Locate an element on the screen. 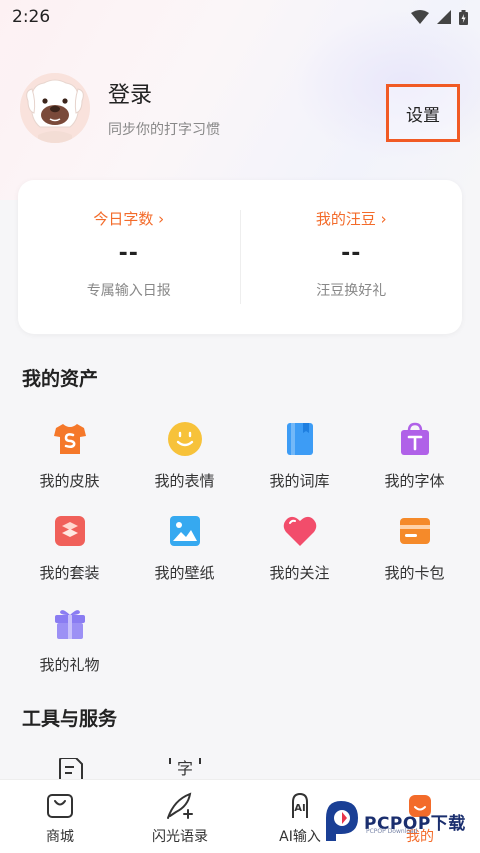 This screenshot has height=853, width=480. ai-icon: AI is located at coordinates (300, 805).